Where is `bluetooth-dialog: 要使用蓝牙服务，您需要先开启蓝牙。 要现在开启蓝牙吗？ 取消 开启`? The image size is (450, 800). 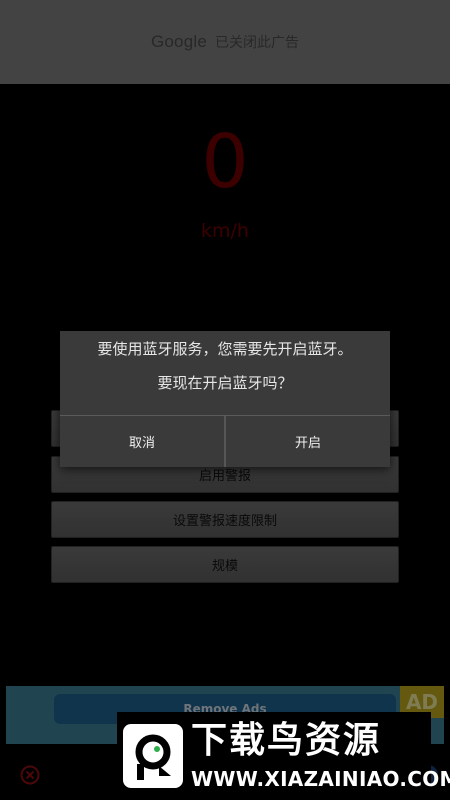 bluetooth-dialog: 要使用蓝牙服务，您需要先开启蓝牙。 要现在开启蓝牙吗？ 取消 开启 is located at coordinates (225, 399).